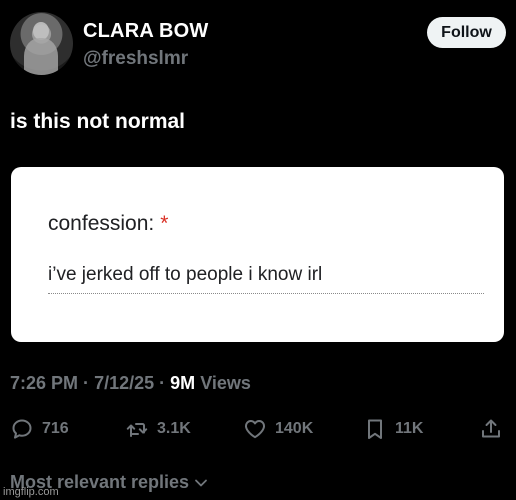 Image resolution: width=516 pixels, height=500 pixels. I want to click on tweet-header: CLARA BOW @freshslmr Follow, so click(258, 44).